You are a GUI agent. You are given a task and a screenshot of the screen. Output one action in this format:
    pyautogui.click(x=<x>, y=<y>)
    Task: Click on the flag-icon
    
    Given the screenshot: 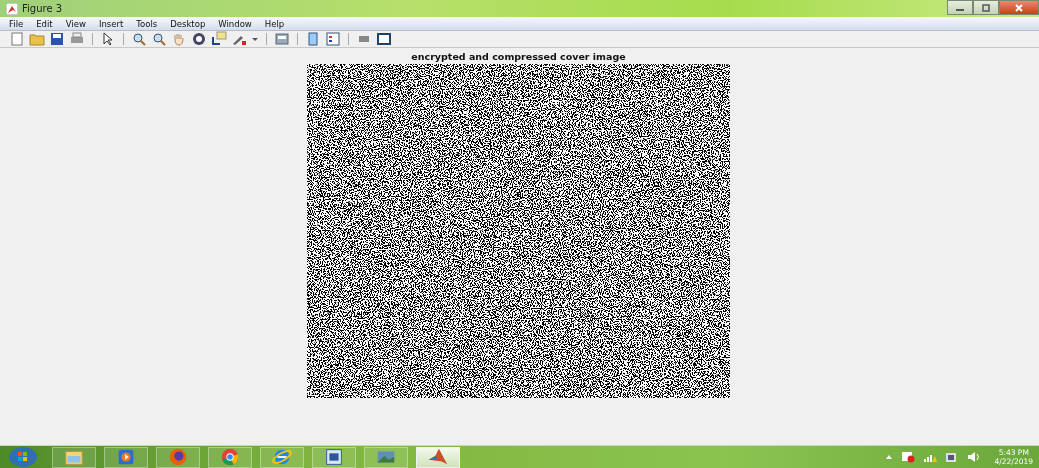 What is the action you would take?
    pyautogui.click(x=907, y=457)
    